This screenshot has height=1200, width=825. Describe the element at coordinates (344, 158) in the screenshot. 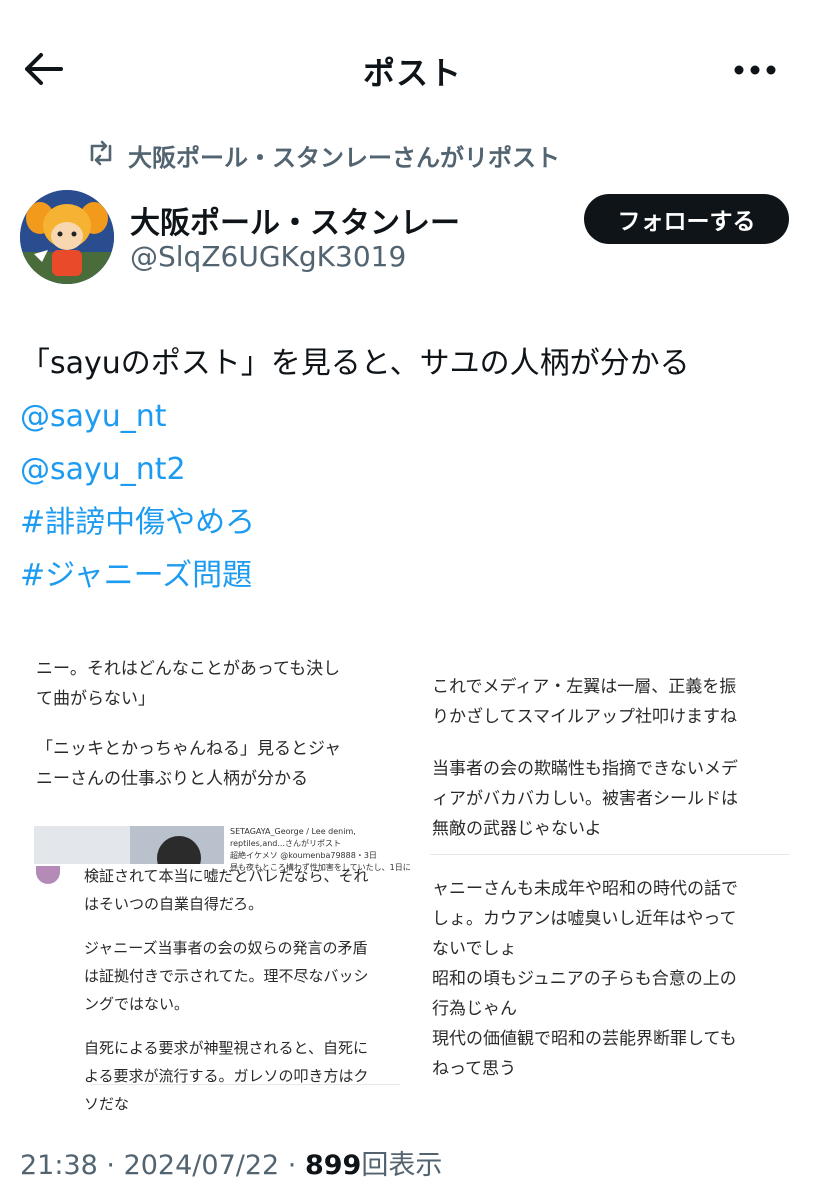

I see `repost-text: 大阪ポール・スタンレーさんがリポスト` at that location.